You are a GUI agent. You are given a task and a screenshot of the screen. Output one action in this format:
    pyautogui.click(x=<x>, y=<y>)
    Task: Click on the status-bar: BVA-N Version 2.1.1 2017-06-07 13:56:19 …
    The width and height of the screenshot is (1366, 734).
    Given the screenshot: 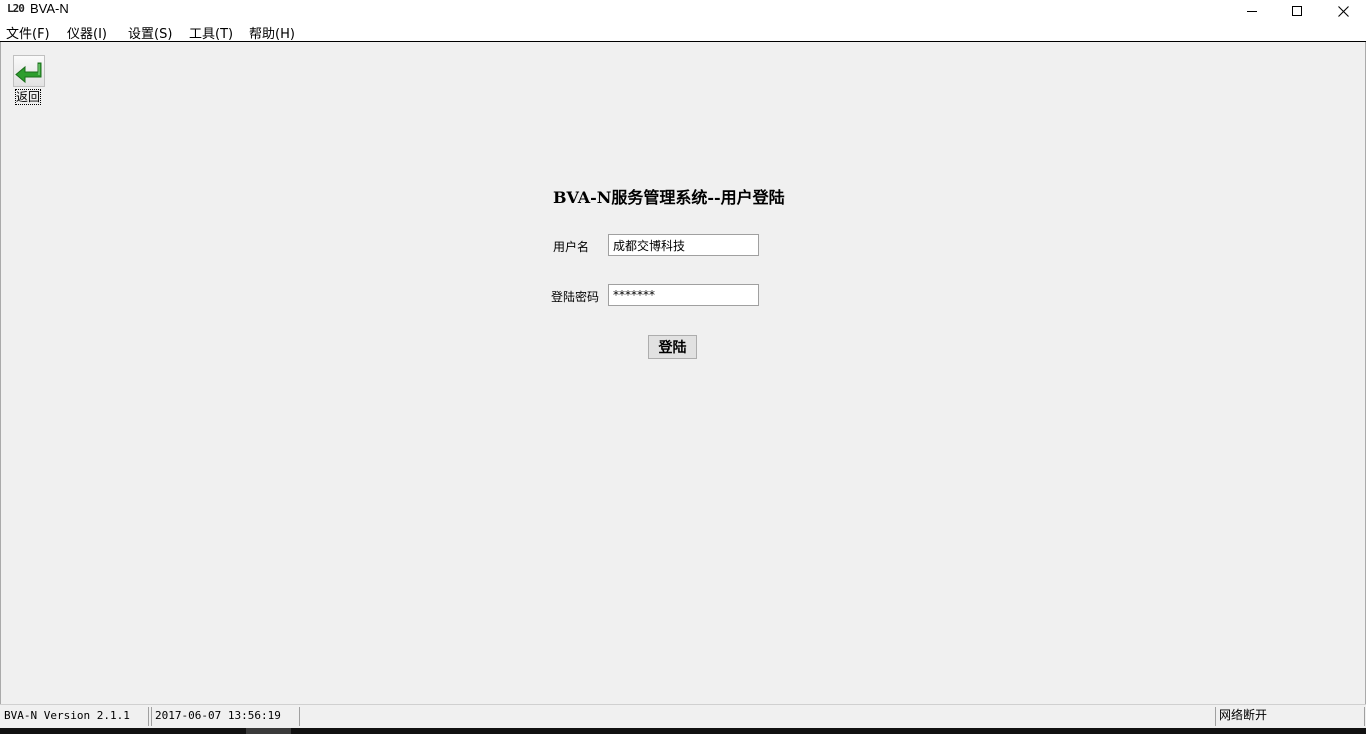 What is the action you would take?
    pyautogui.click(x=683, y=716)
    